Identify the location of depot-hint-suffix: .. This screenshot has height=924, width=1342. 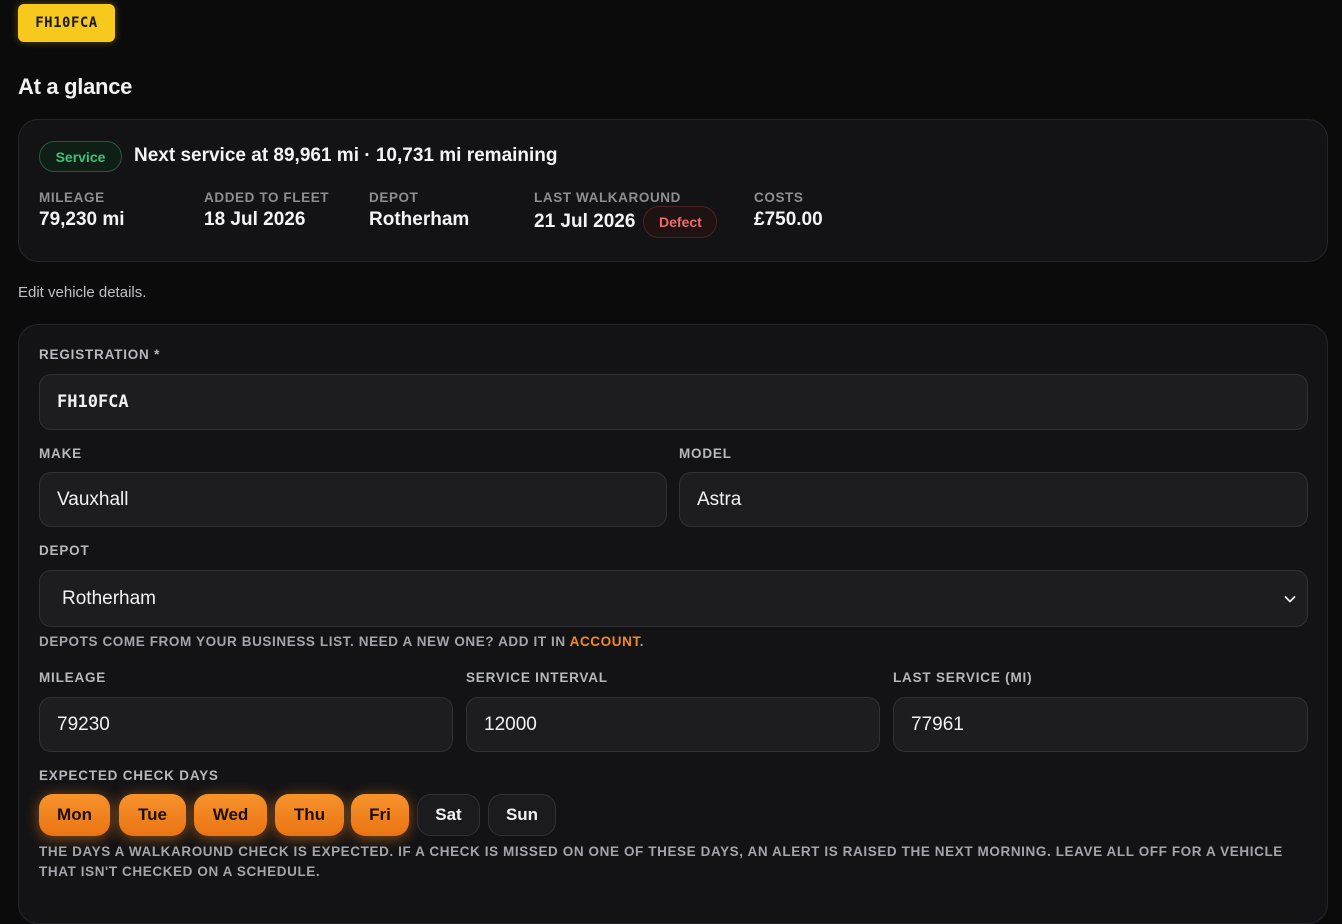
(642, 641).